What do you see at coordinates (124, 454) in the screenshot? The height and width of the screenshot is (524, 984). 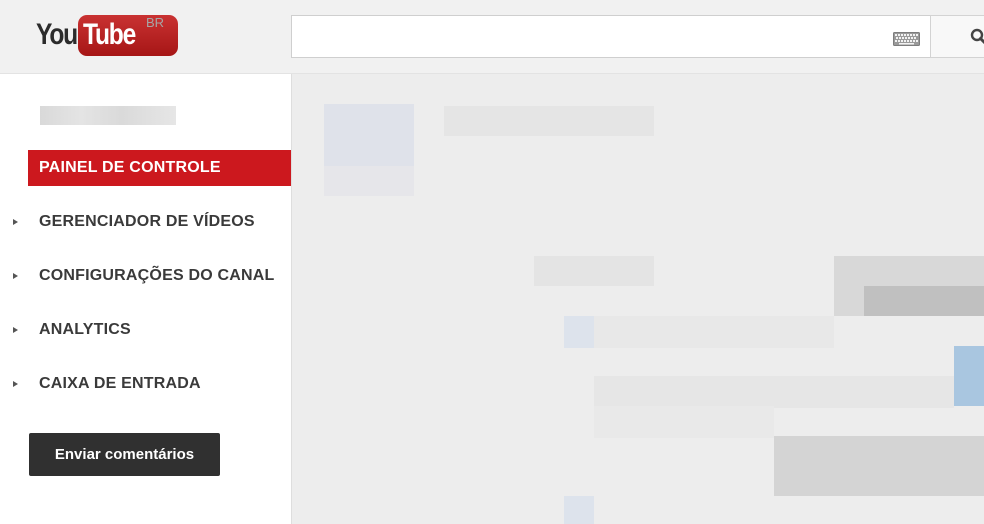 I see `send-feedback-button: Enviar comentários` at bounding box center [124, 454].